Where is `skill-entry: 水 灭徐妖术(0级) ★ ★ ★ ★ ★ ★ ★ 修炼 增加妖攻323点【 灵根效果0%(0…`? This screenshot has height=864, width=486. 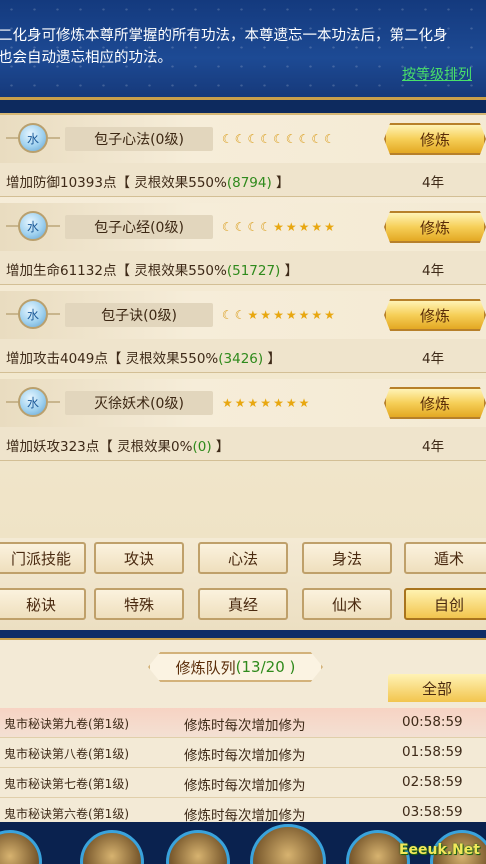
skill-entry: 水 灭徐妖术(0级) ★ ★ ★ ★ ★ ★ ★ 修炼 增加妖攻323点【 灵根效果0%(0… is located at coordinates (243, 423).